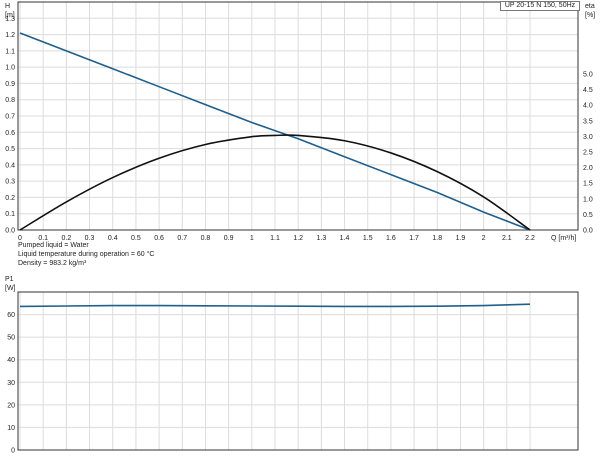  I want to click on q-tick-label: 2, so click(484, 238).